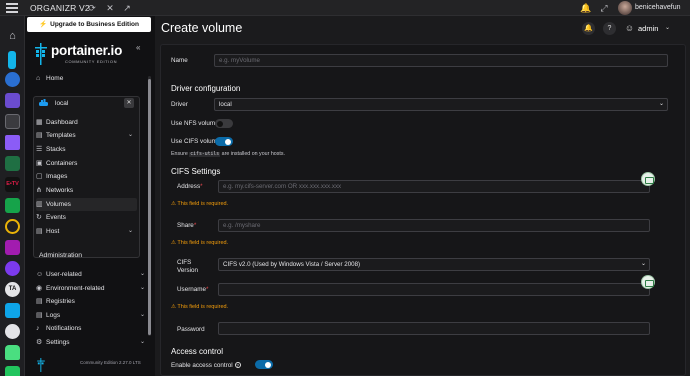 The height and width of the screenshot is (376, 690). I want to click on networks-icon: ⋔, so click(39, 190).